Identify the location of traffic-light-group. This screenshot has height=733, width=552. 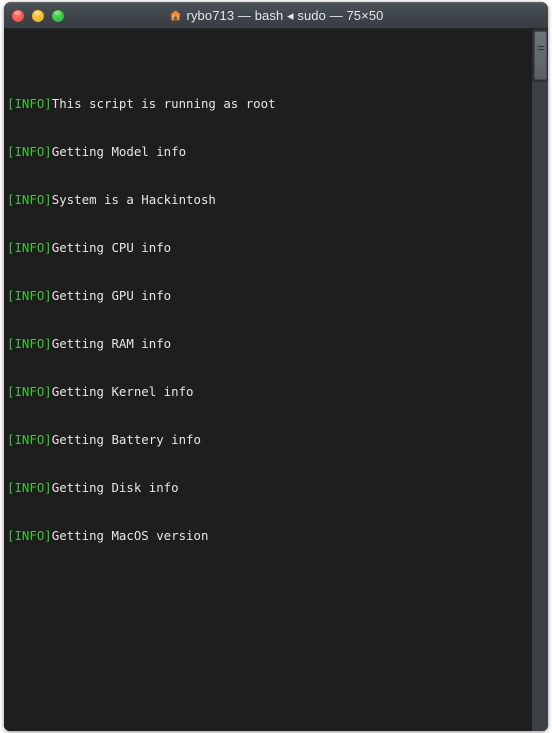
(38, 15).